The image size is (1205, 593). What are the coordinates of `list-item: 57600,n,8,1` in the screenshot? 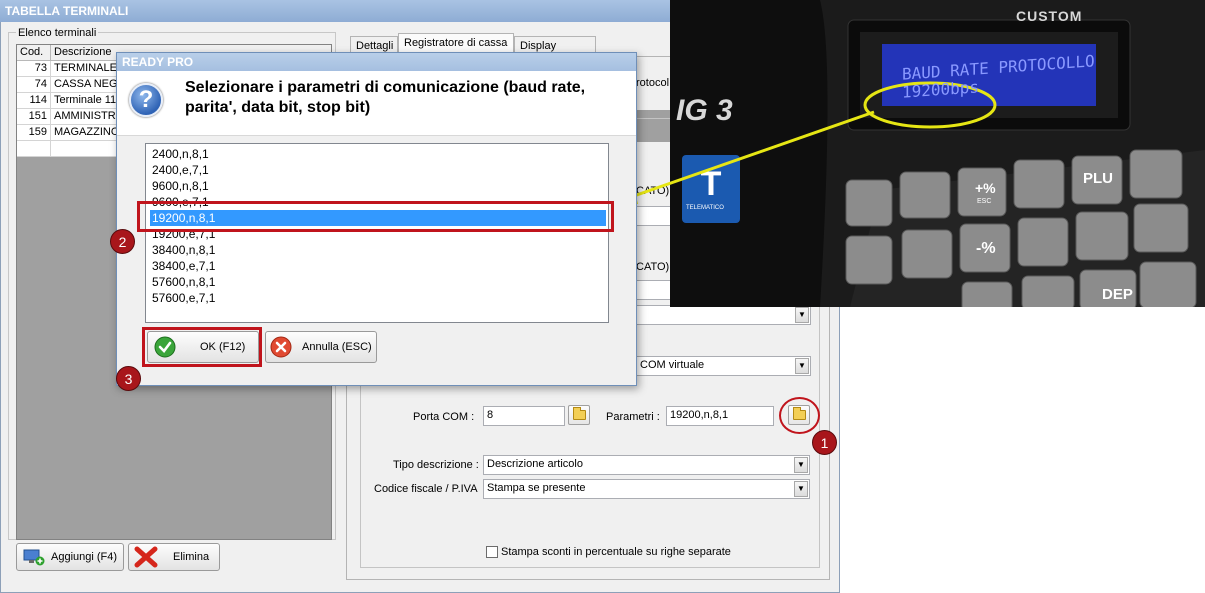 It's located at (378, 282).